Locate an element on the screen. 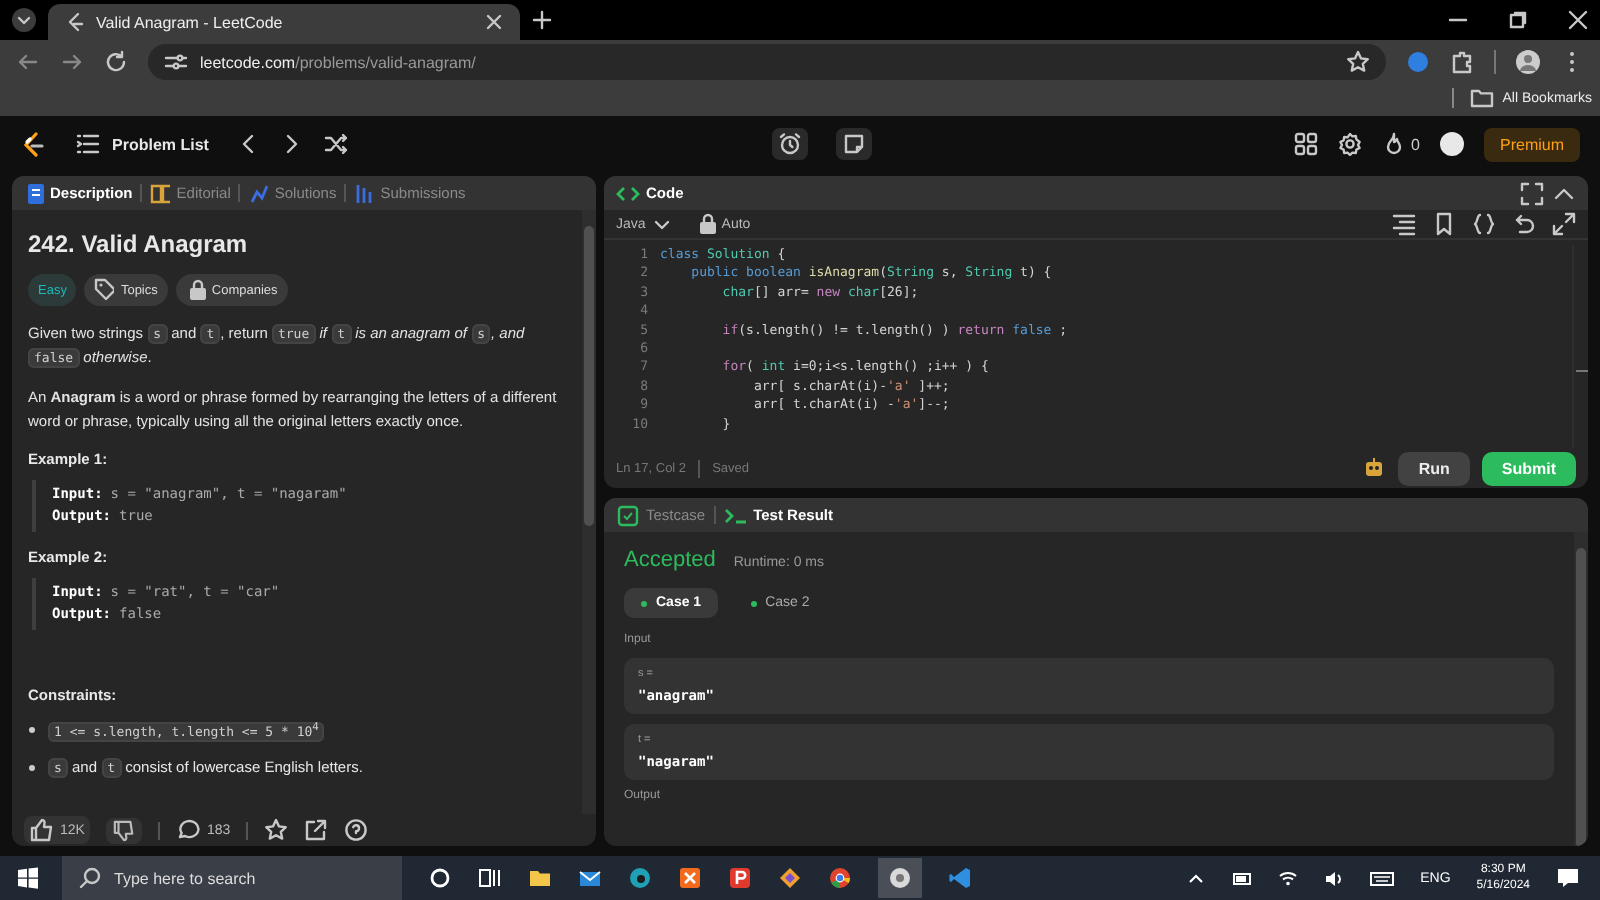 The width and height of the screenshot is (1600, 900). extension-icon is located at coordinates (1418, 62).